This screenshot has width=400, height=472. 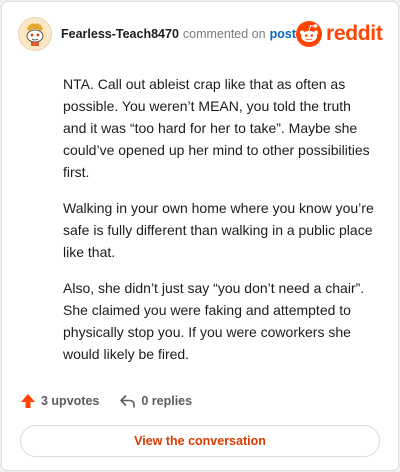 What do you see at coordinates (128, 401) in the screenshot?
I see `reply-arrow-icon` at bounding box center [128, 401].